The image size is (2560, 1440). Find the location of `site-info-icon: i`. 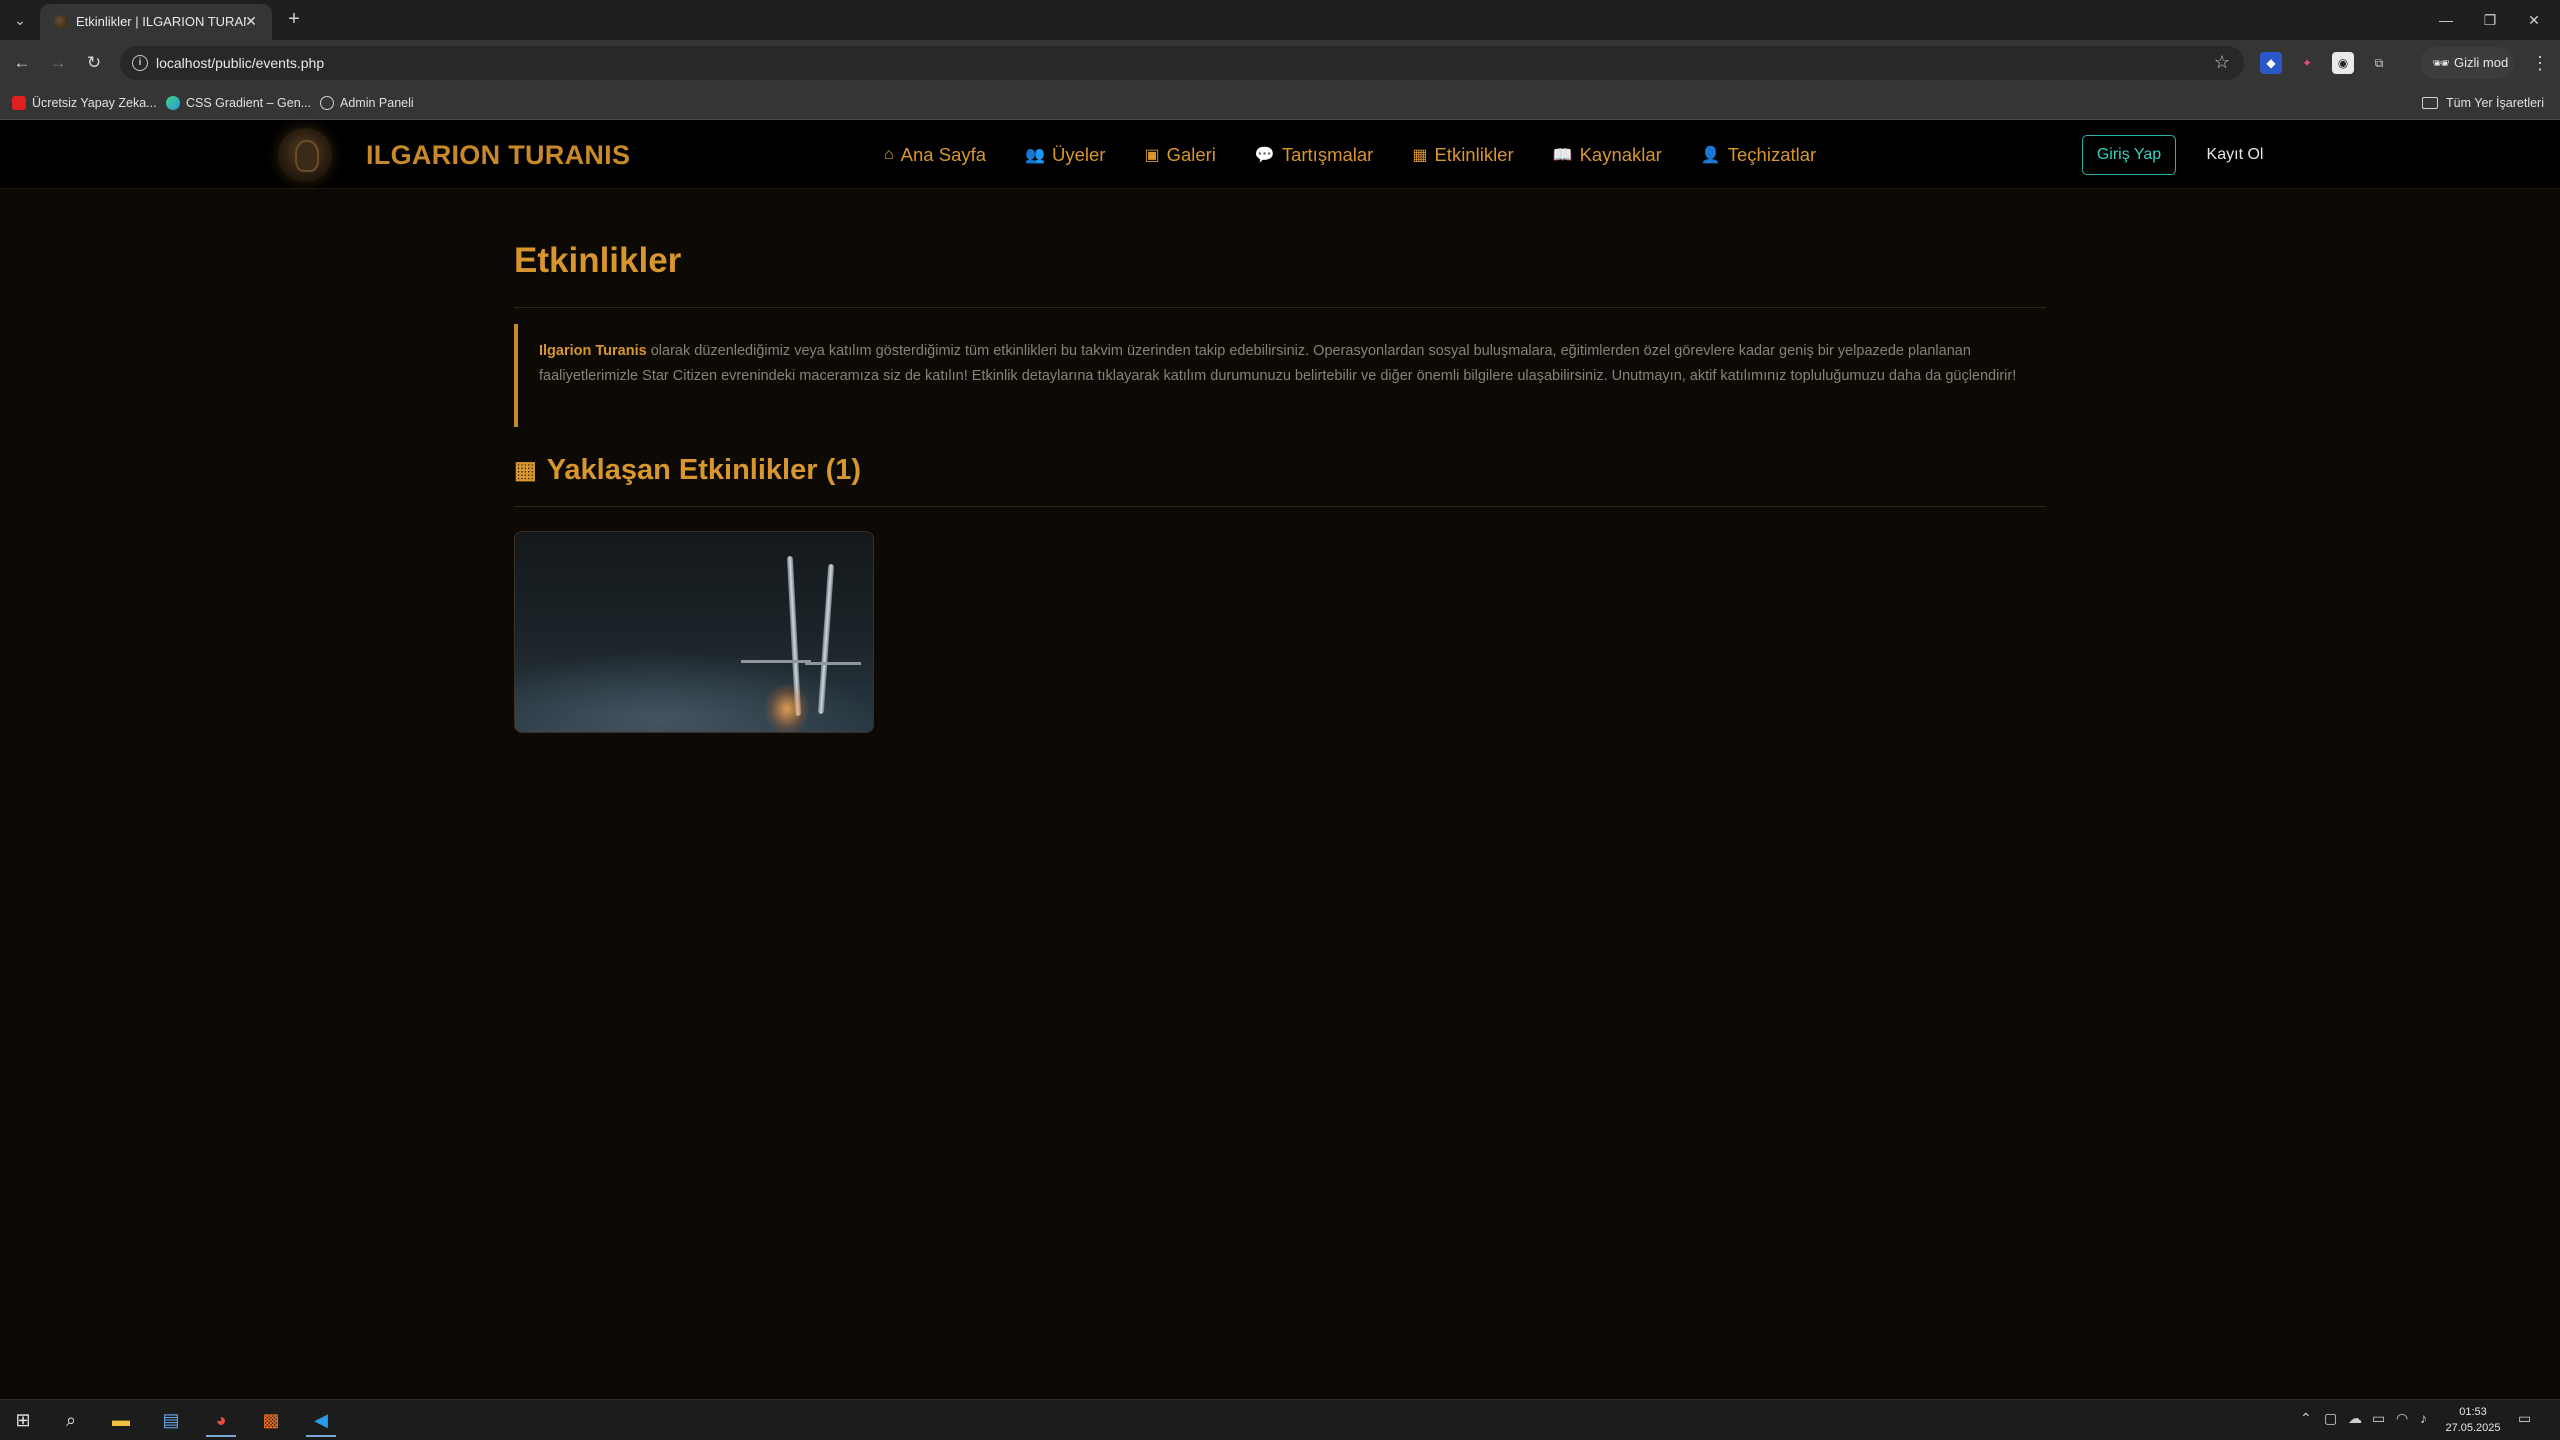

site-info-icon: i is located at coordinates (140, 63).